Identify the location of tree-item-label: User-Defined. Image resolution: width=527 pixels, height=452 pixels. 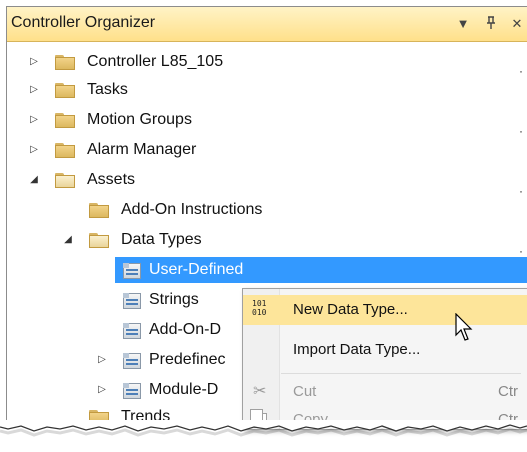
(196, 269).